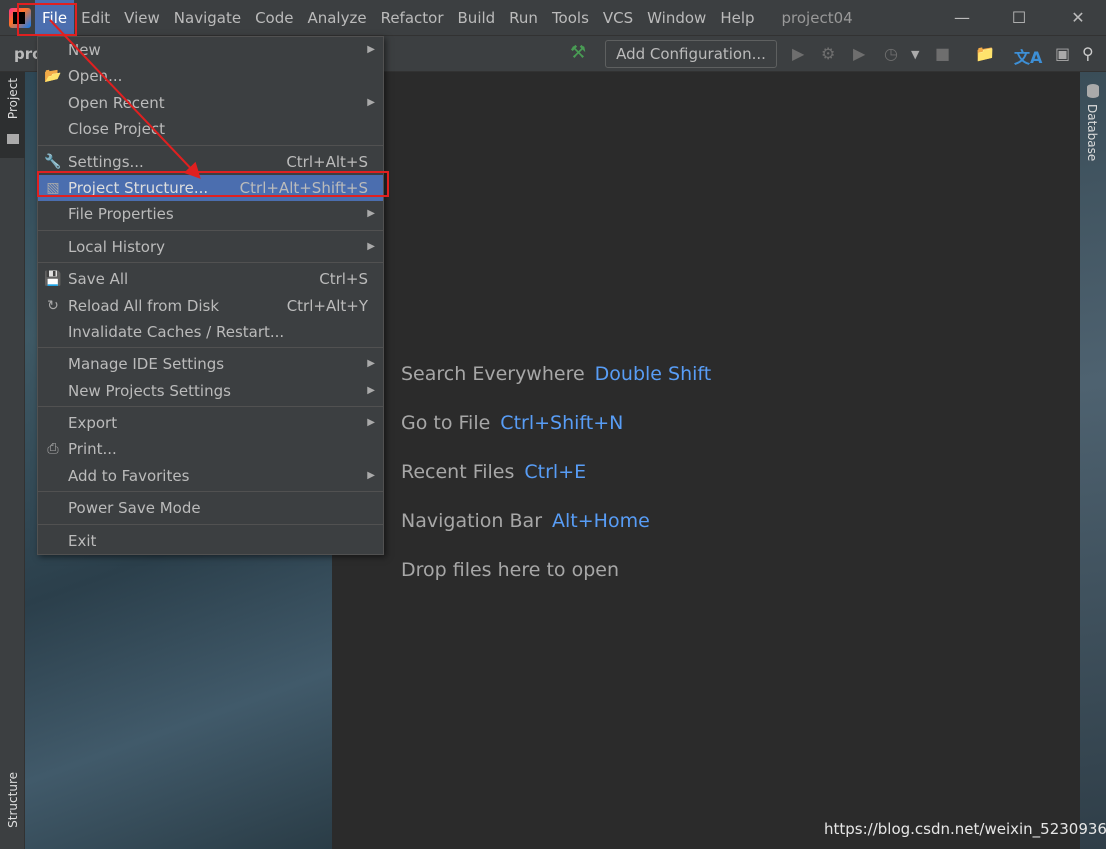  Describe the element at coordinates (601, 521) in the screenshot. I see `hint-shortcut: Alt+Home` at that location.